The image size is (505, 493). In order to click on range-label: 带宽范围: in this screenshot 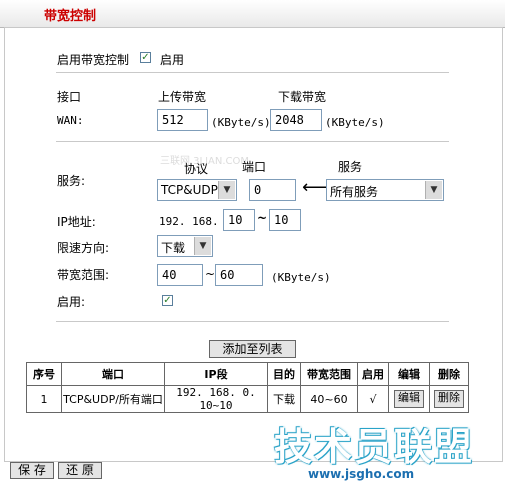, I will do `click(83, 275)`.